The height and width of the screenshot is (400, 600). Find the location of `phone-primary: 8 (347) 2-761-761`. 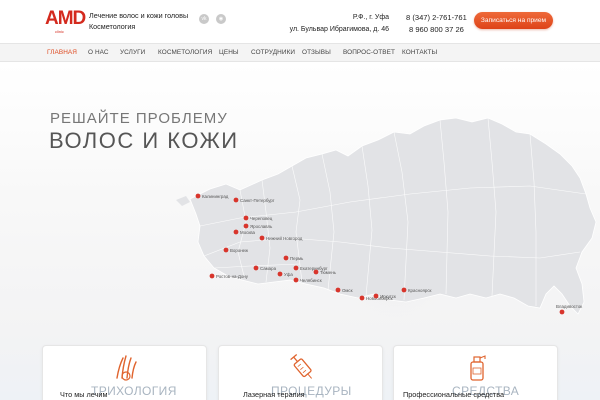

phone-primary: 8 (347) 2-761-761 is located at coordinates (436, 18).